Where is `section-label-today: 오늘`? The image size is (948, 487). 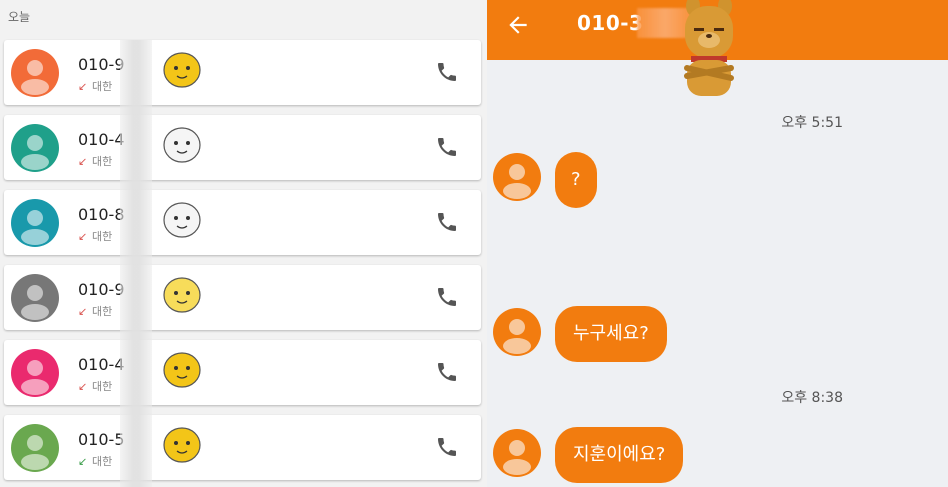
section-label-today: 오늘 is located at coordinates (19, 17).